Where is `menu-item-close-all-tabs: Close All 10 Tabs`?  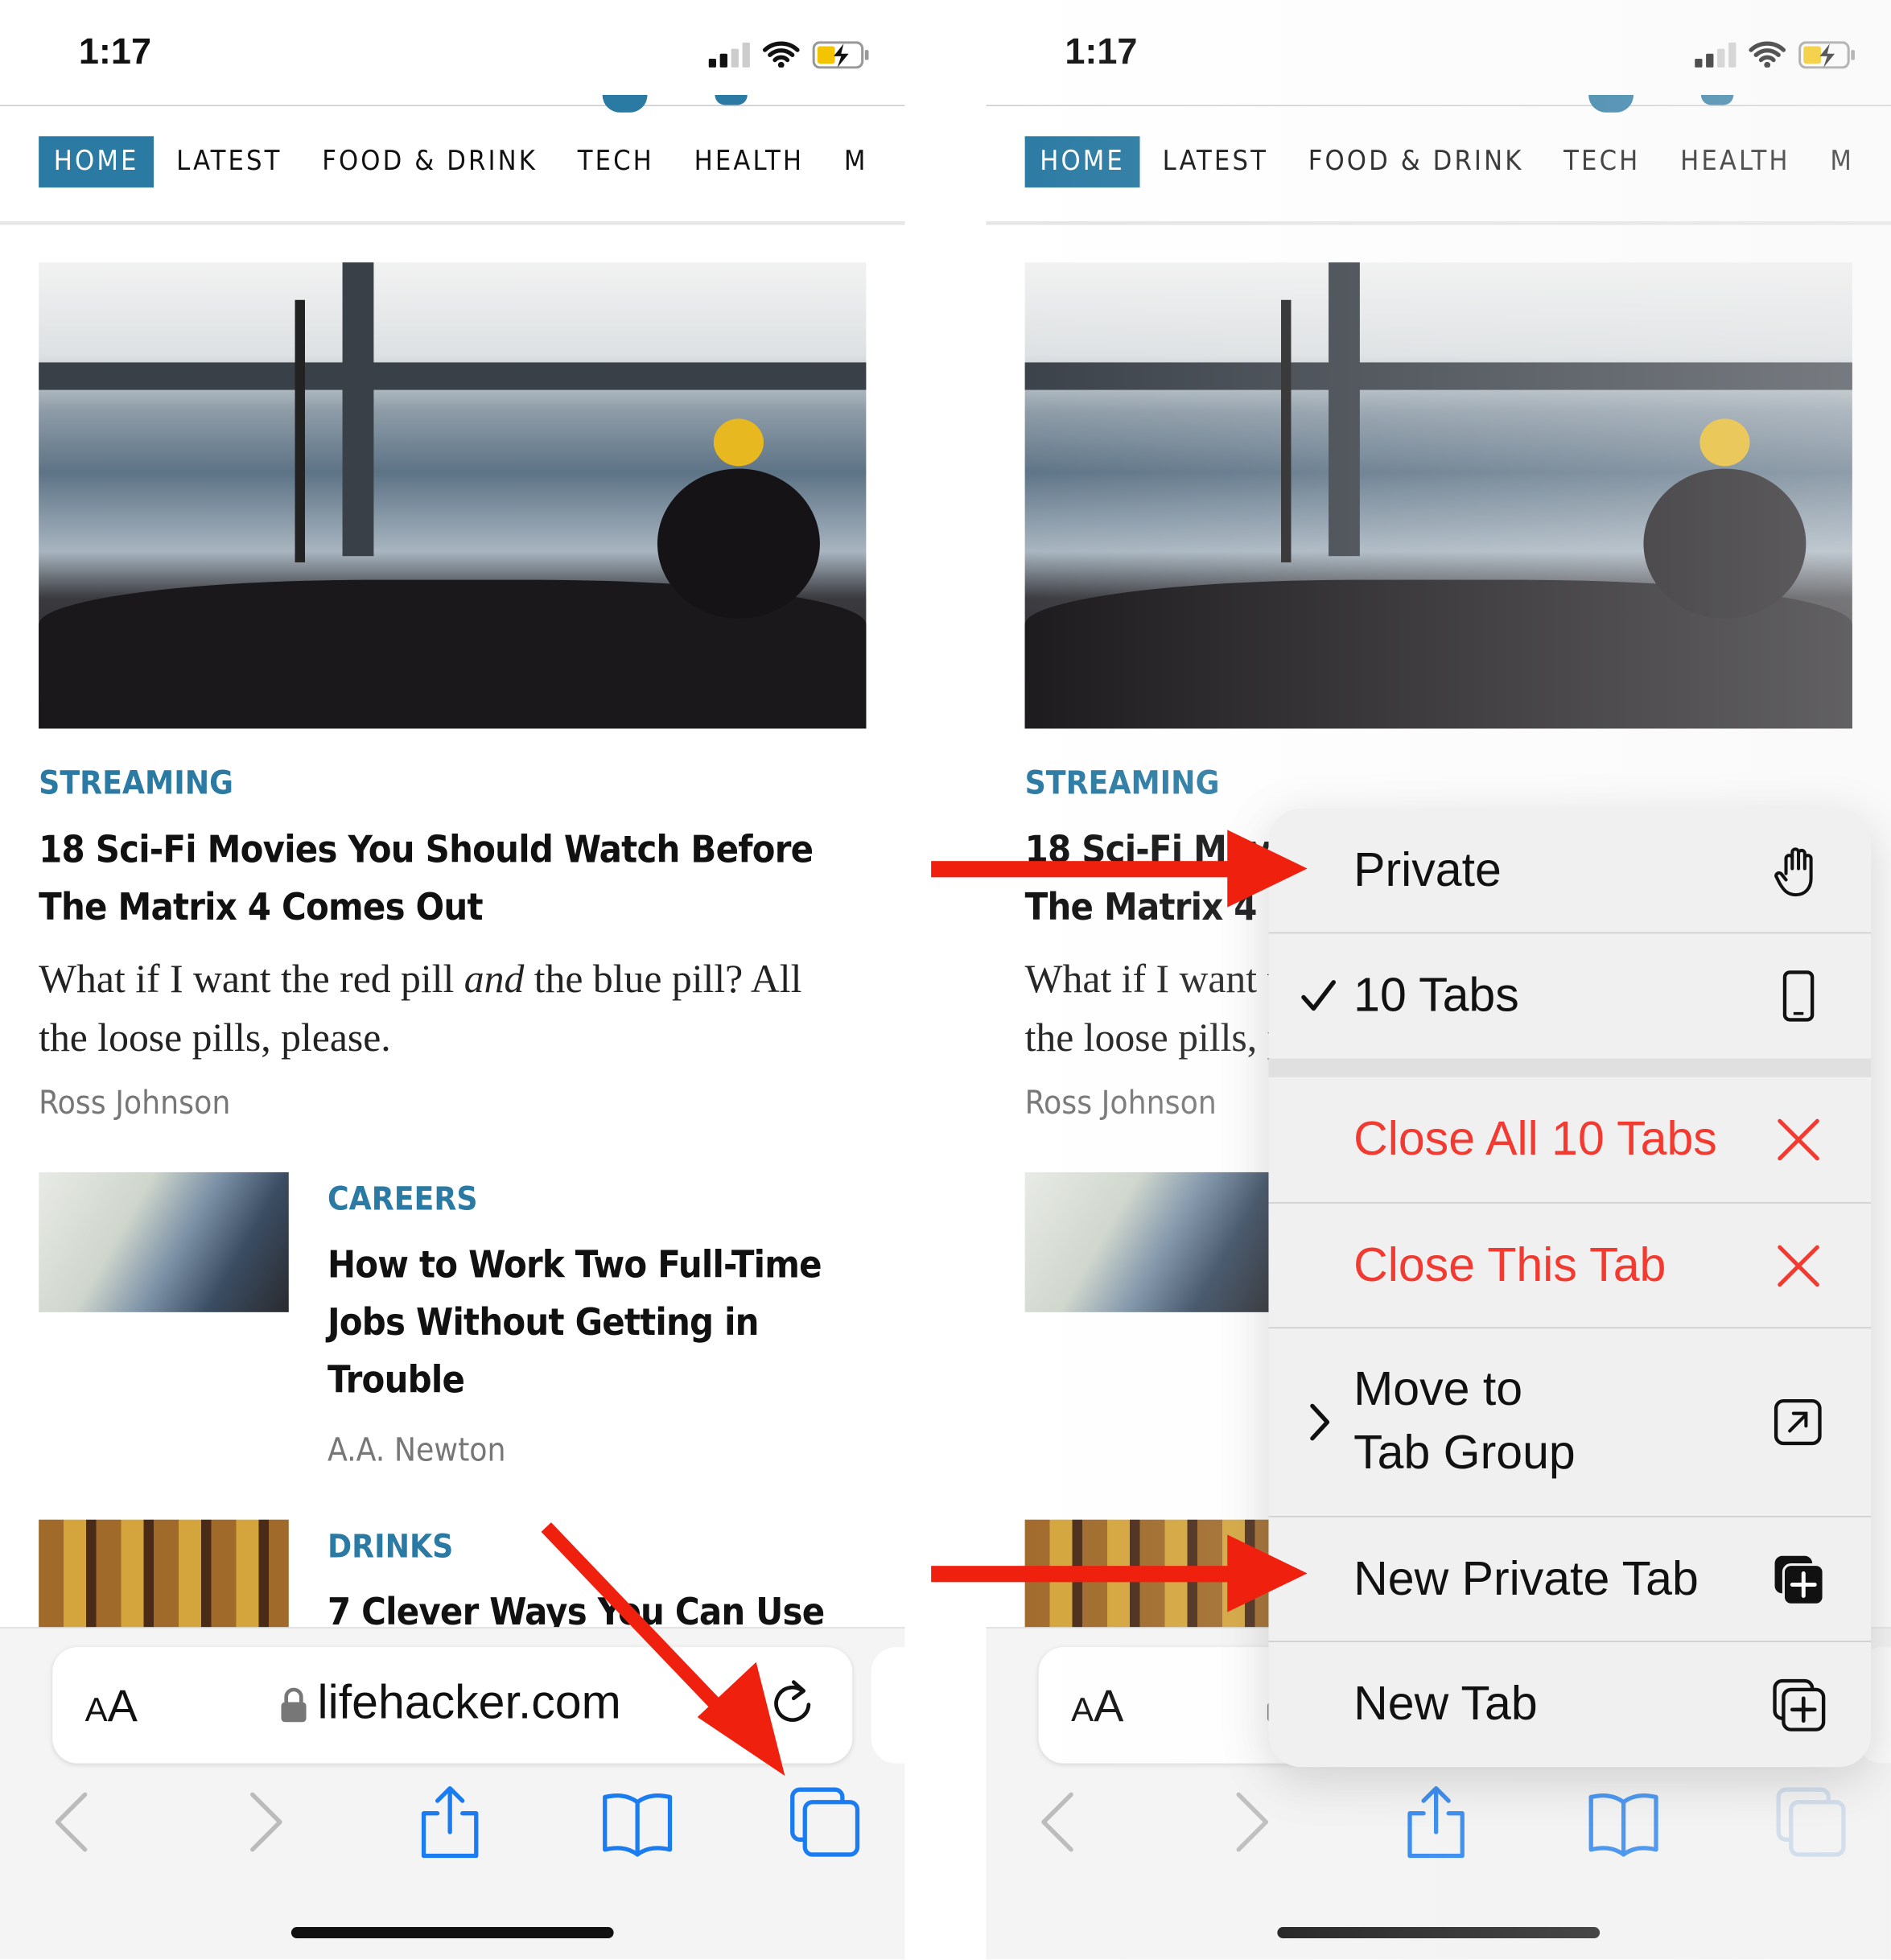 menu-item-close-all-tabs: Close All 10 Tabs is located at coordinates (1570, 1140).